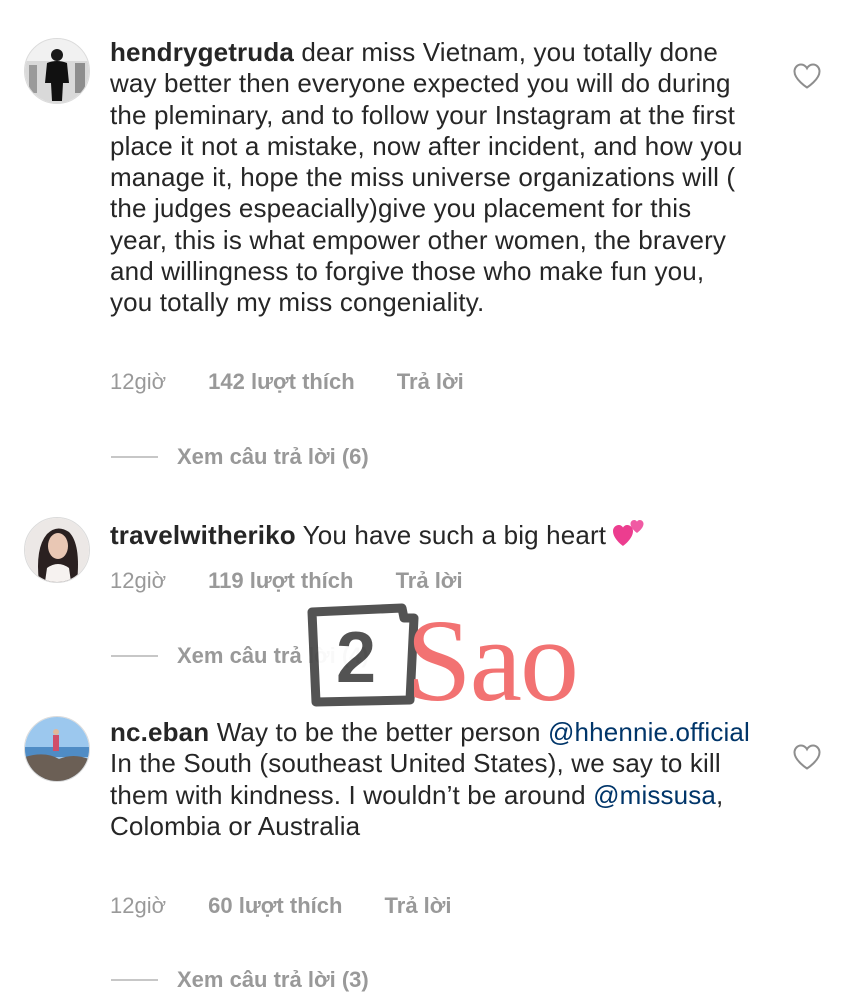 This screenshot has height=1000, width=865. What do you see at coordinates (273, 979) in the screenshot?
I see `view-replies-label: Xem câu trả lời (3)` at bounding box center [273, 979].